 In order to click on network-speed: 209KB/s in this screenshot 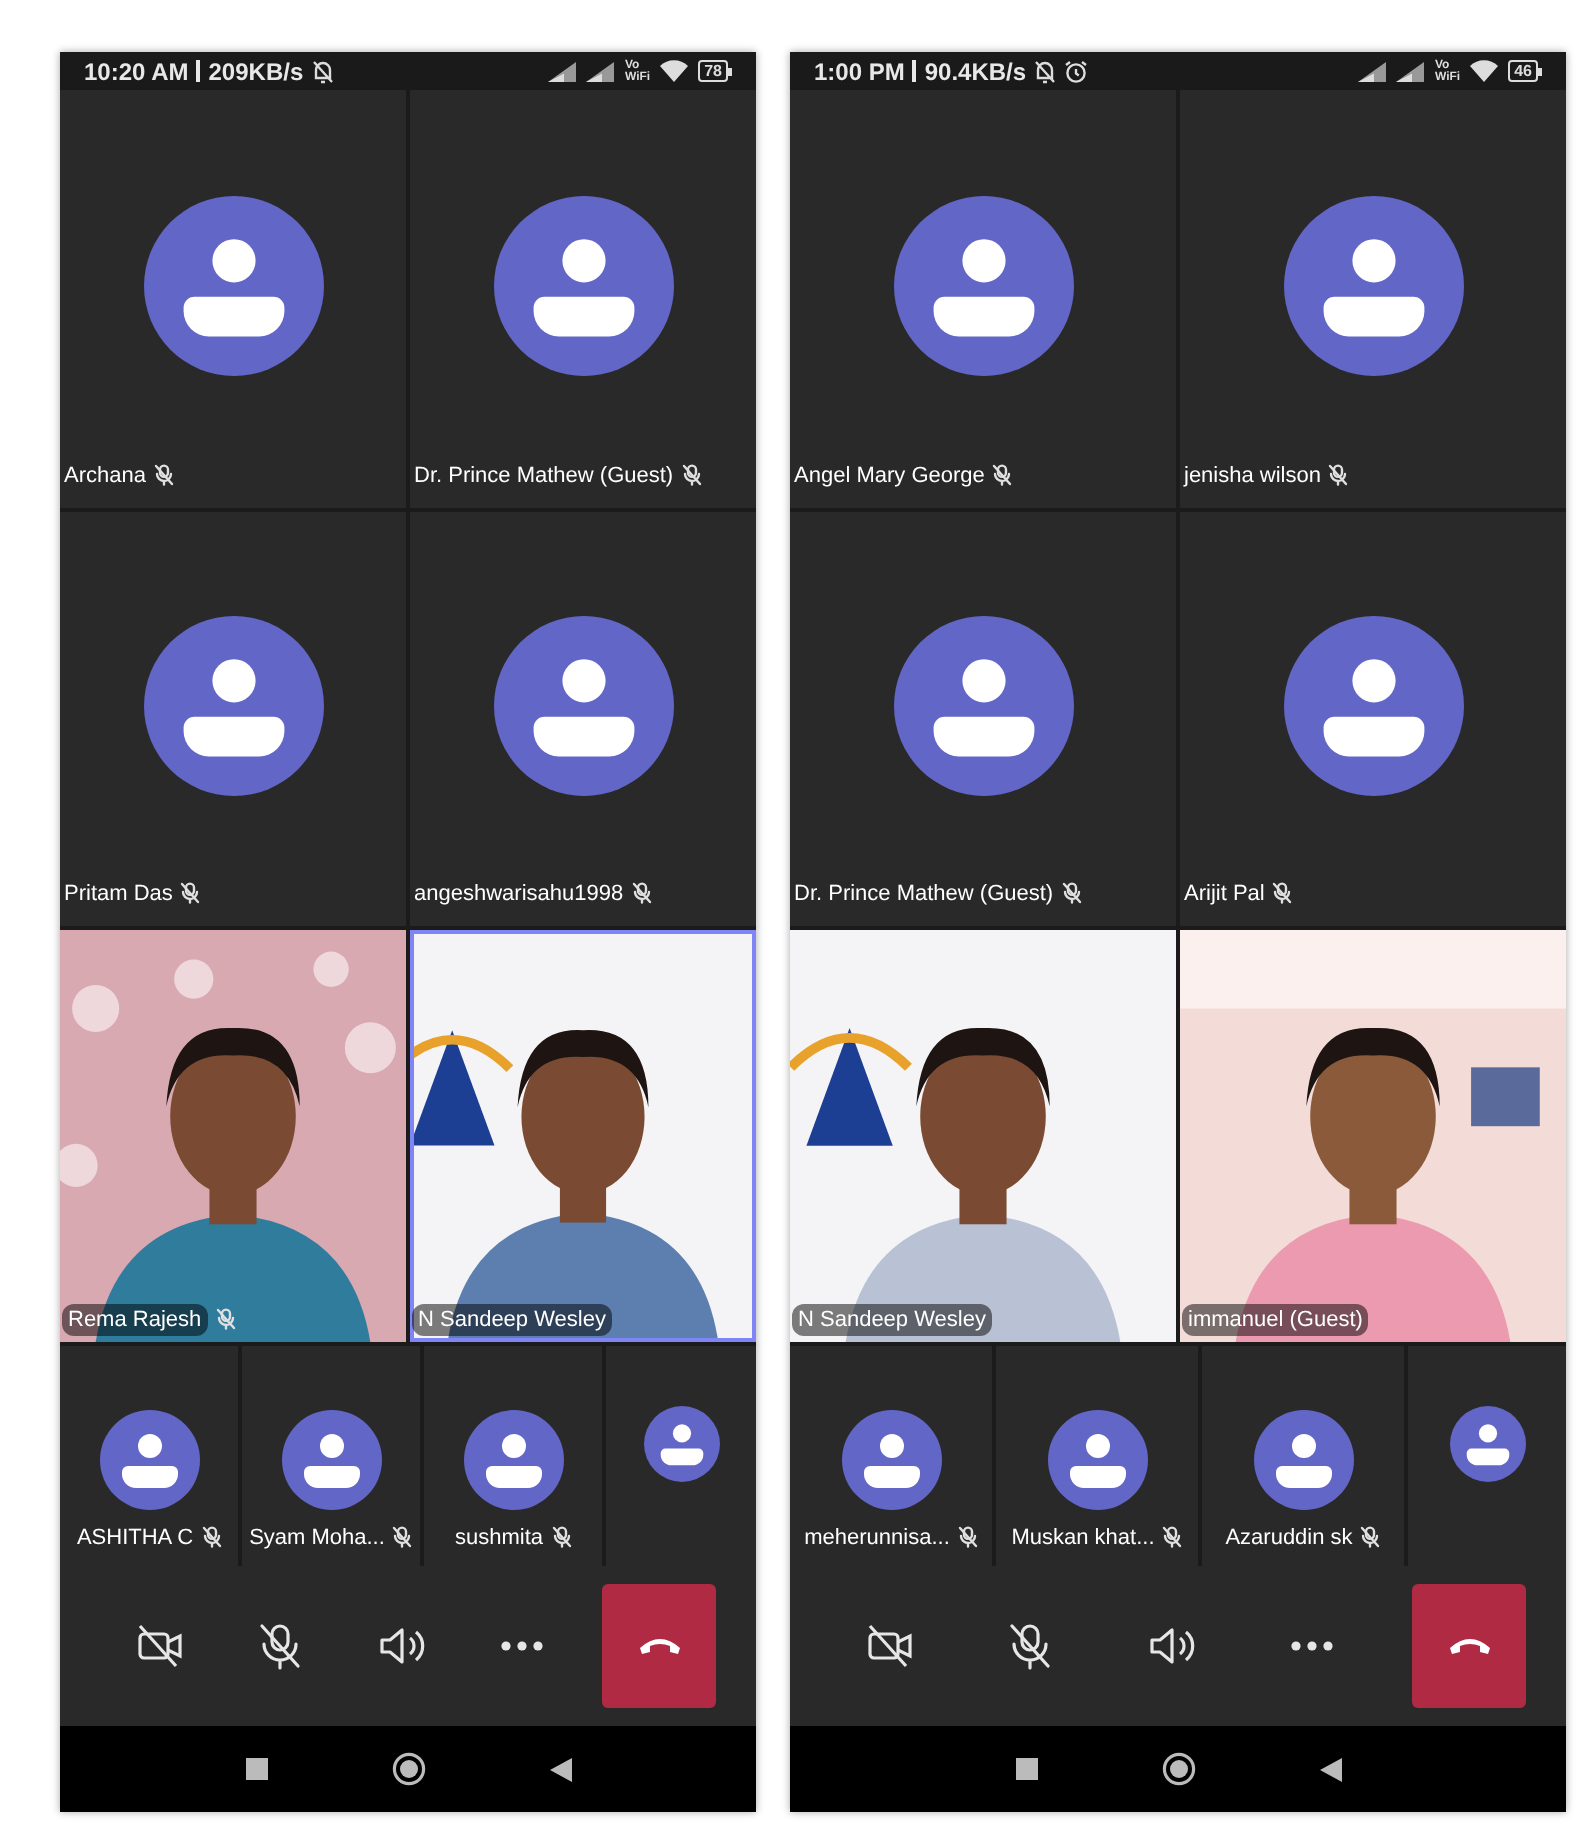, I will do `click(256, 72)`.